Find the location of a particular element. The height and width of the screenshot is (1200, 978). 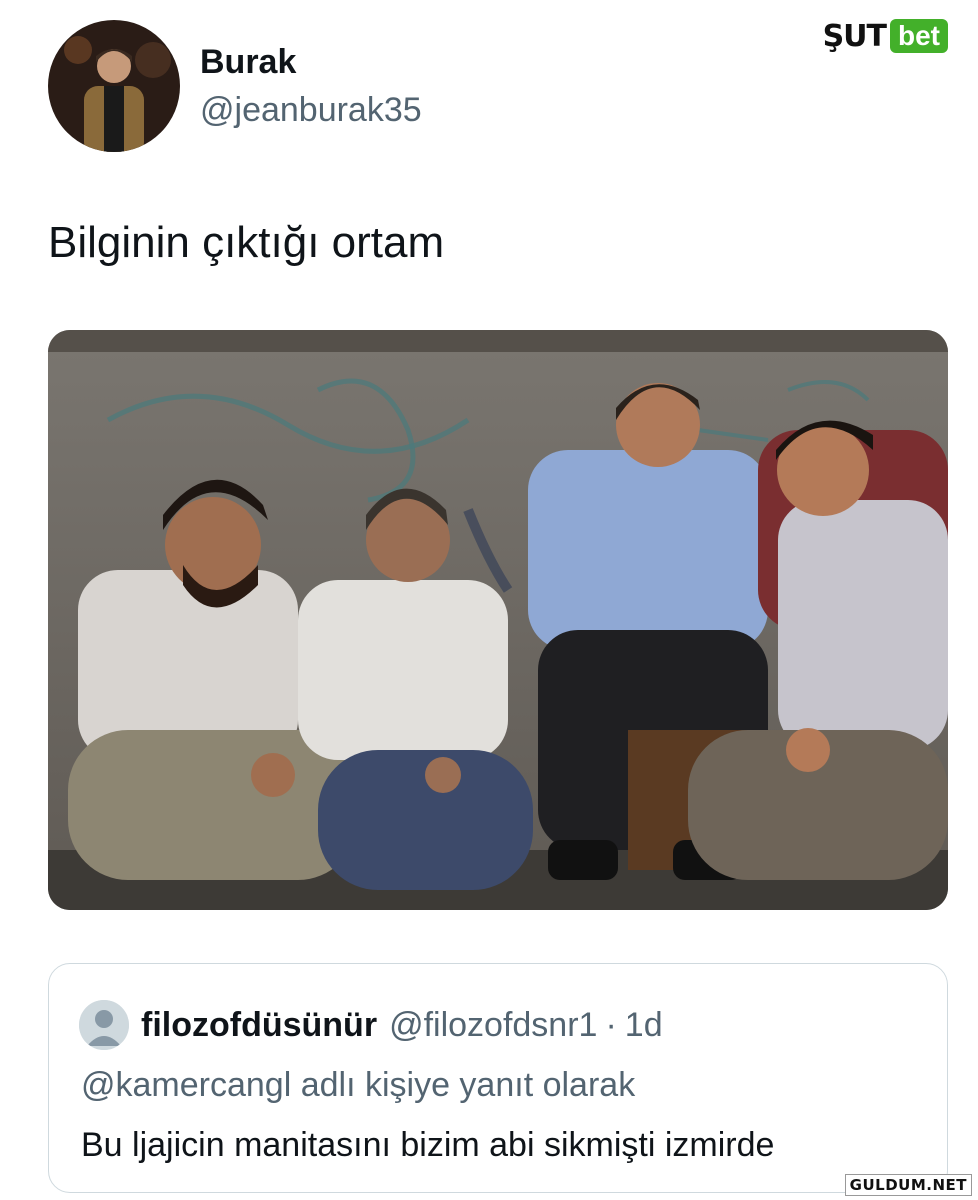

brand-logo: ŞUT bet is located at coordinates (885, 36).